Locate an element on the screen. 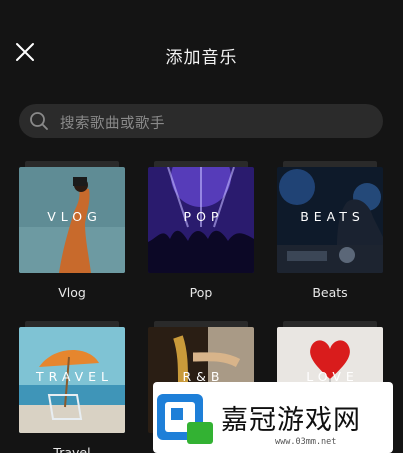  watermark-text: 嘉冠游戏网 is located at coordinates (291, 420).